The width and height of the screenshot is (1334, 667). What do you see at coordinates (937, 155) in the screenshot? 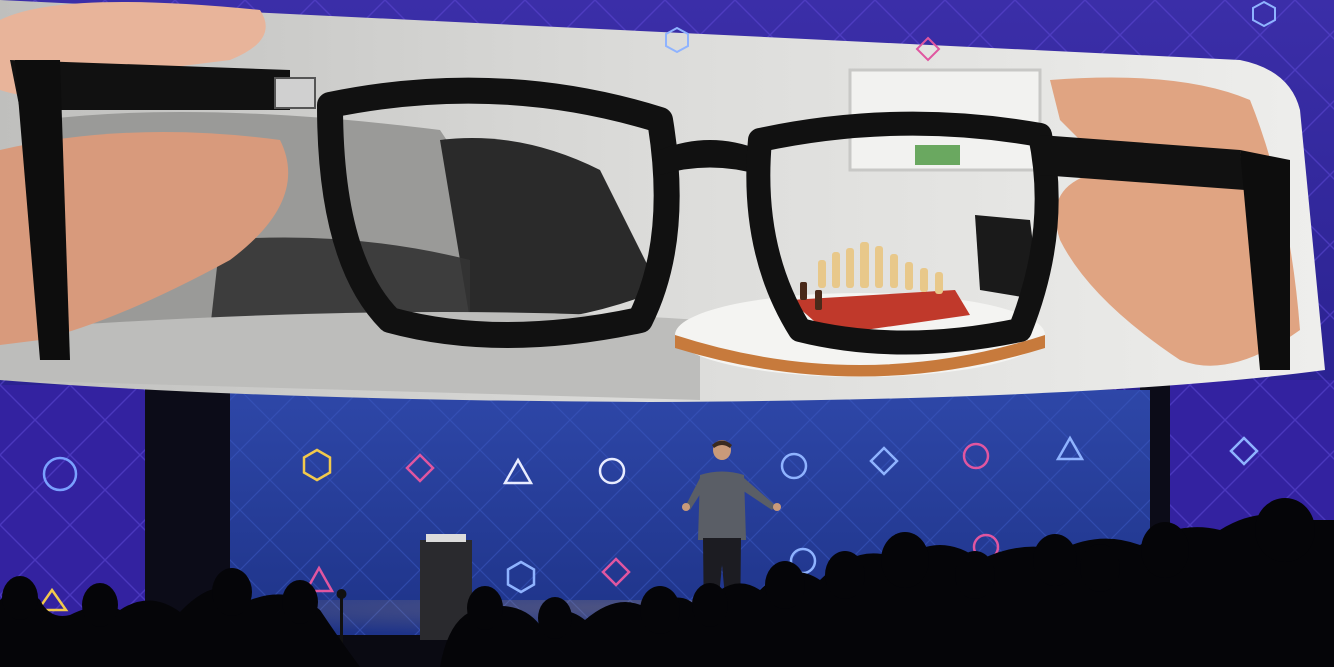
I see `plant` at bounding box center [937, 155].